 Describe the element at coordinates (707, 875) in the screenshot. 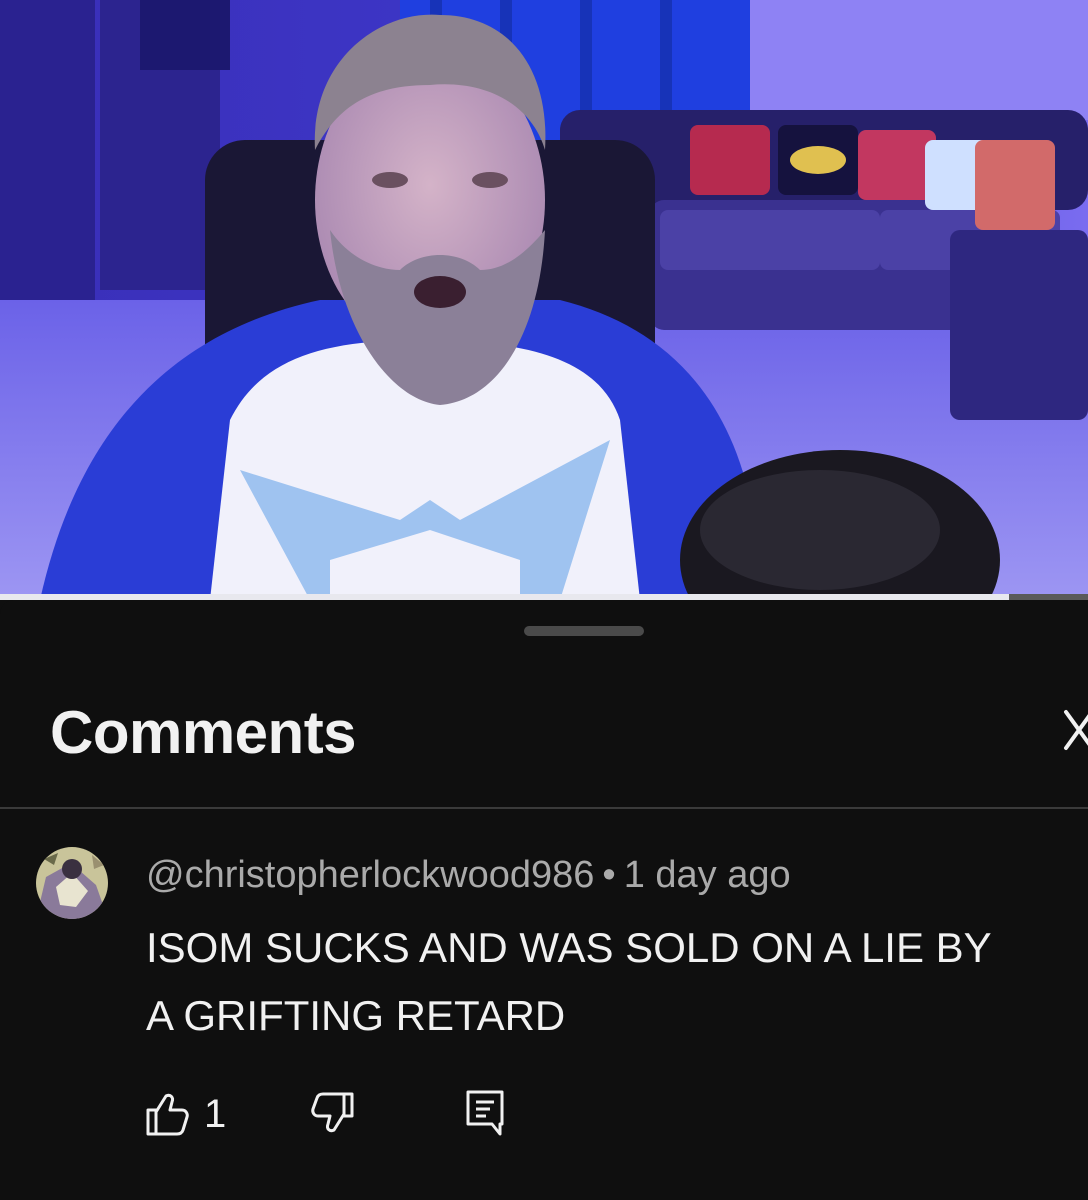

I see `comment-timestamp: 1 day ago` at that location.